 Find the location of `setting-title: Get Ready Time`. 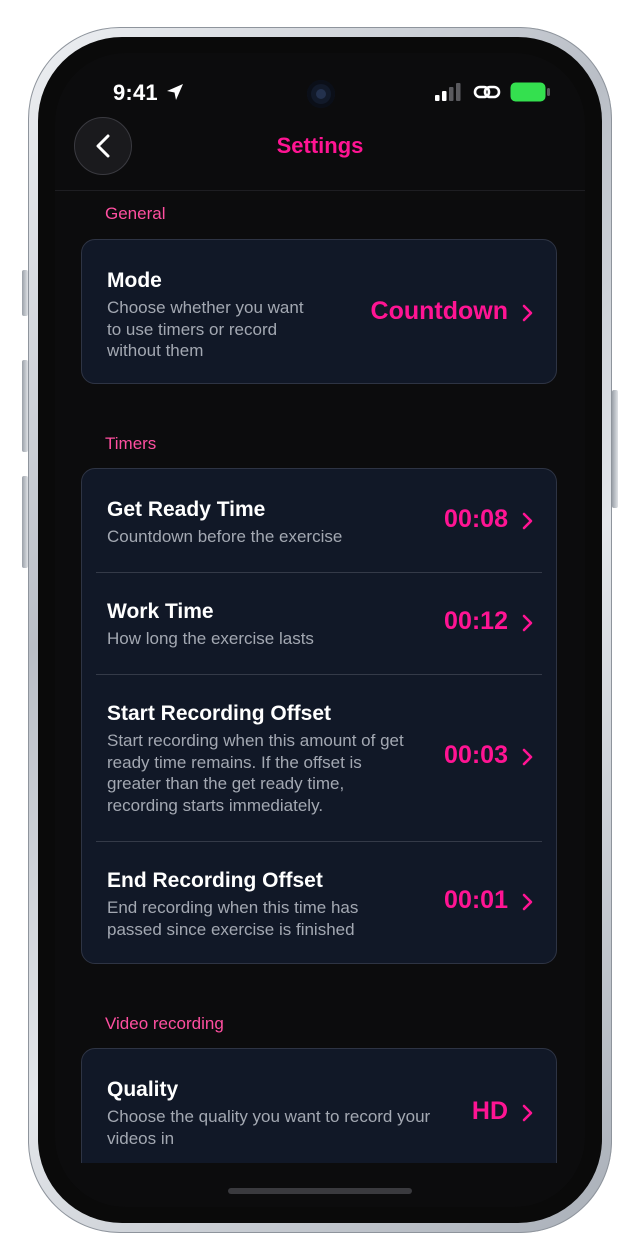

setting-title: Get Ready Time is located at coordinates (186, 509).